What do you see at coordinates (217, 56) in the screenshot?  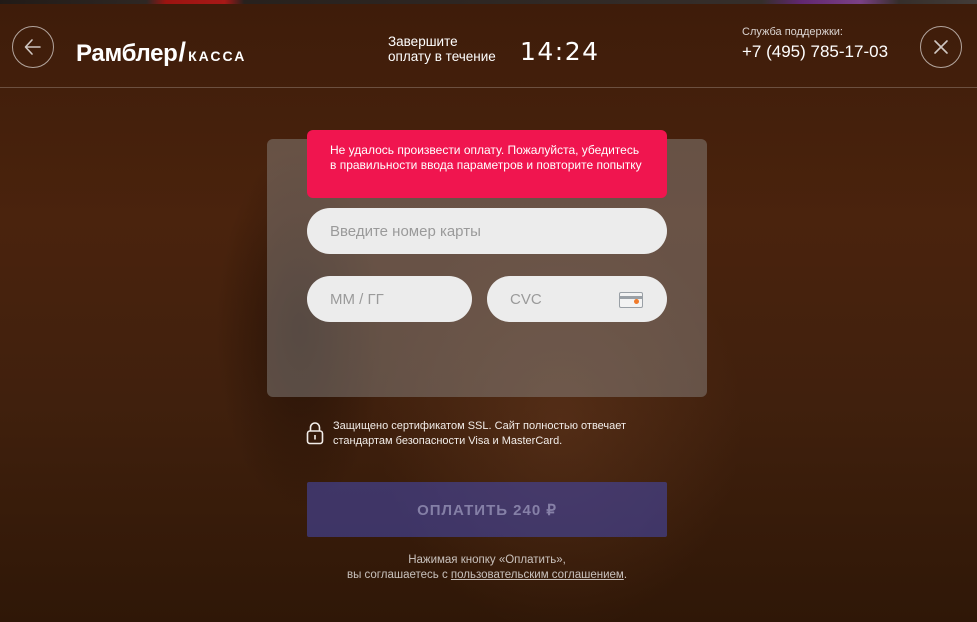 I see `logo-sub: КАССА` at bounding box center [217, 56].